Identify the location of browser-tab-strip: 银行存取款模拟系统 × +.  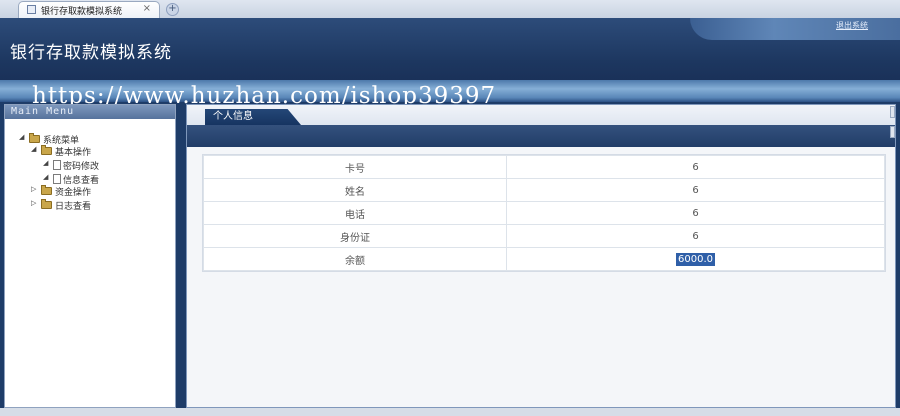
(450, 9).